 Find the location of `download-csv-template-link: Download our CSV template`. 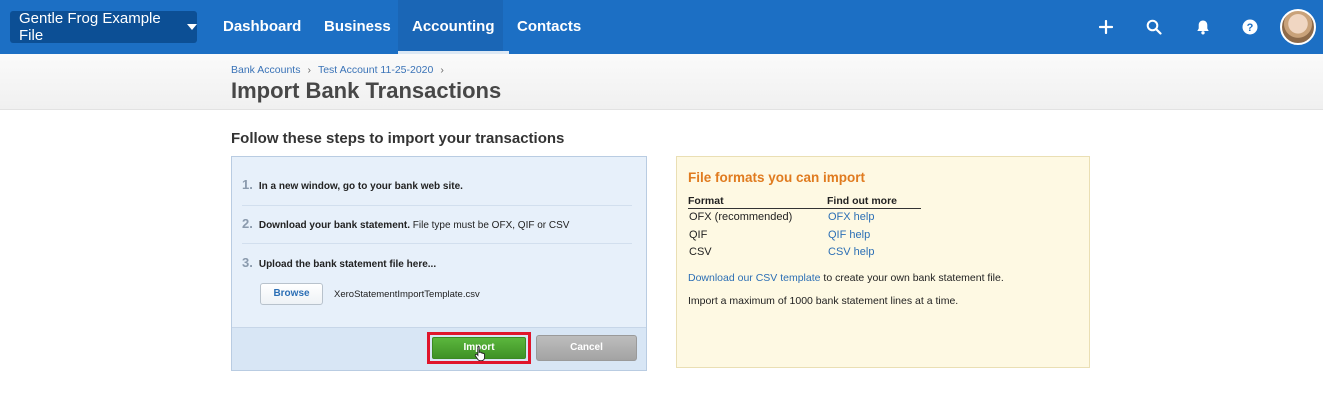

download-csv-template-link: Download our CSV template is located at coordinates (754, 278).